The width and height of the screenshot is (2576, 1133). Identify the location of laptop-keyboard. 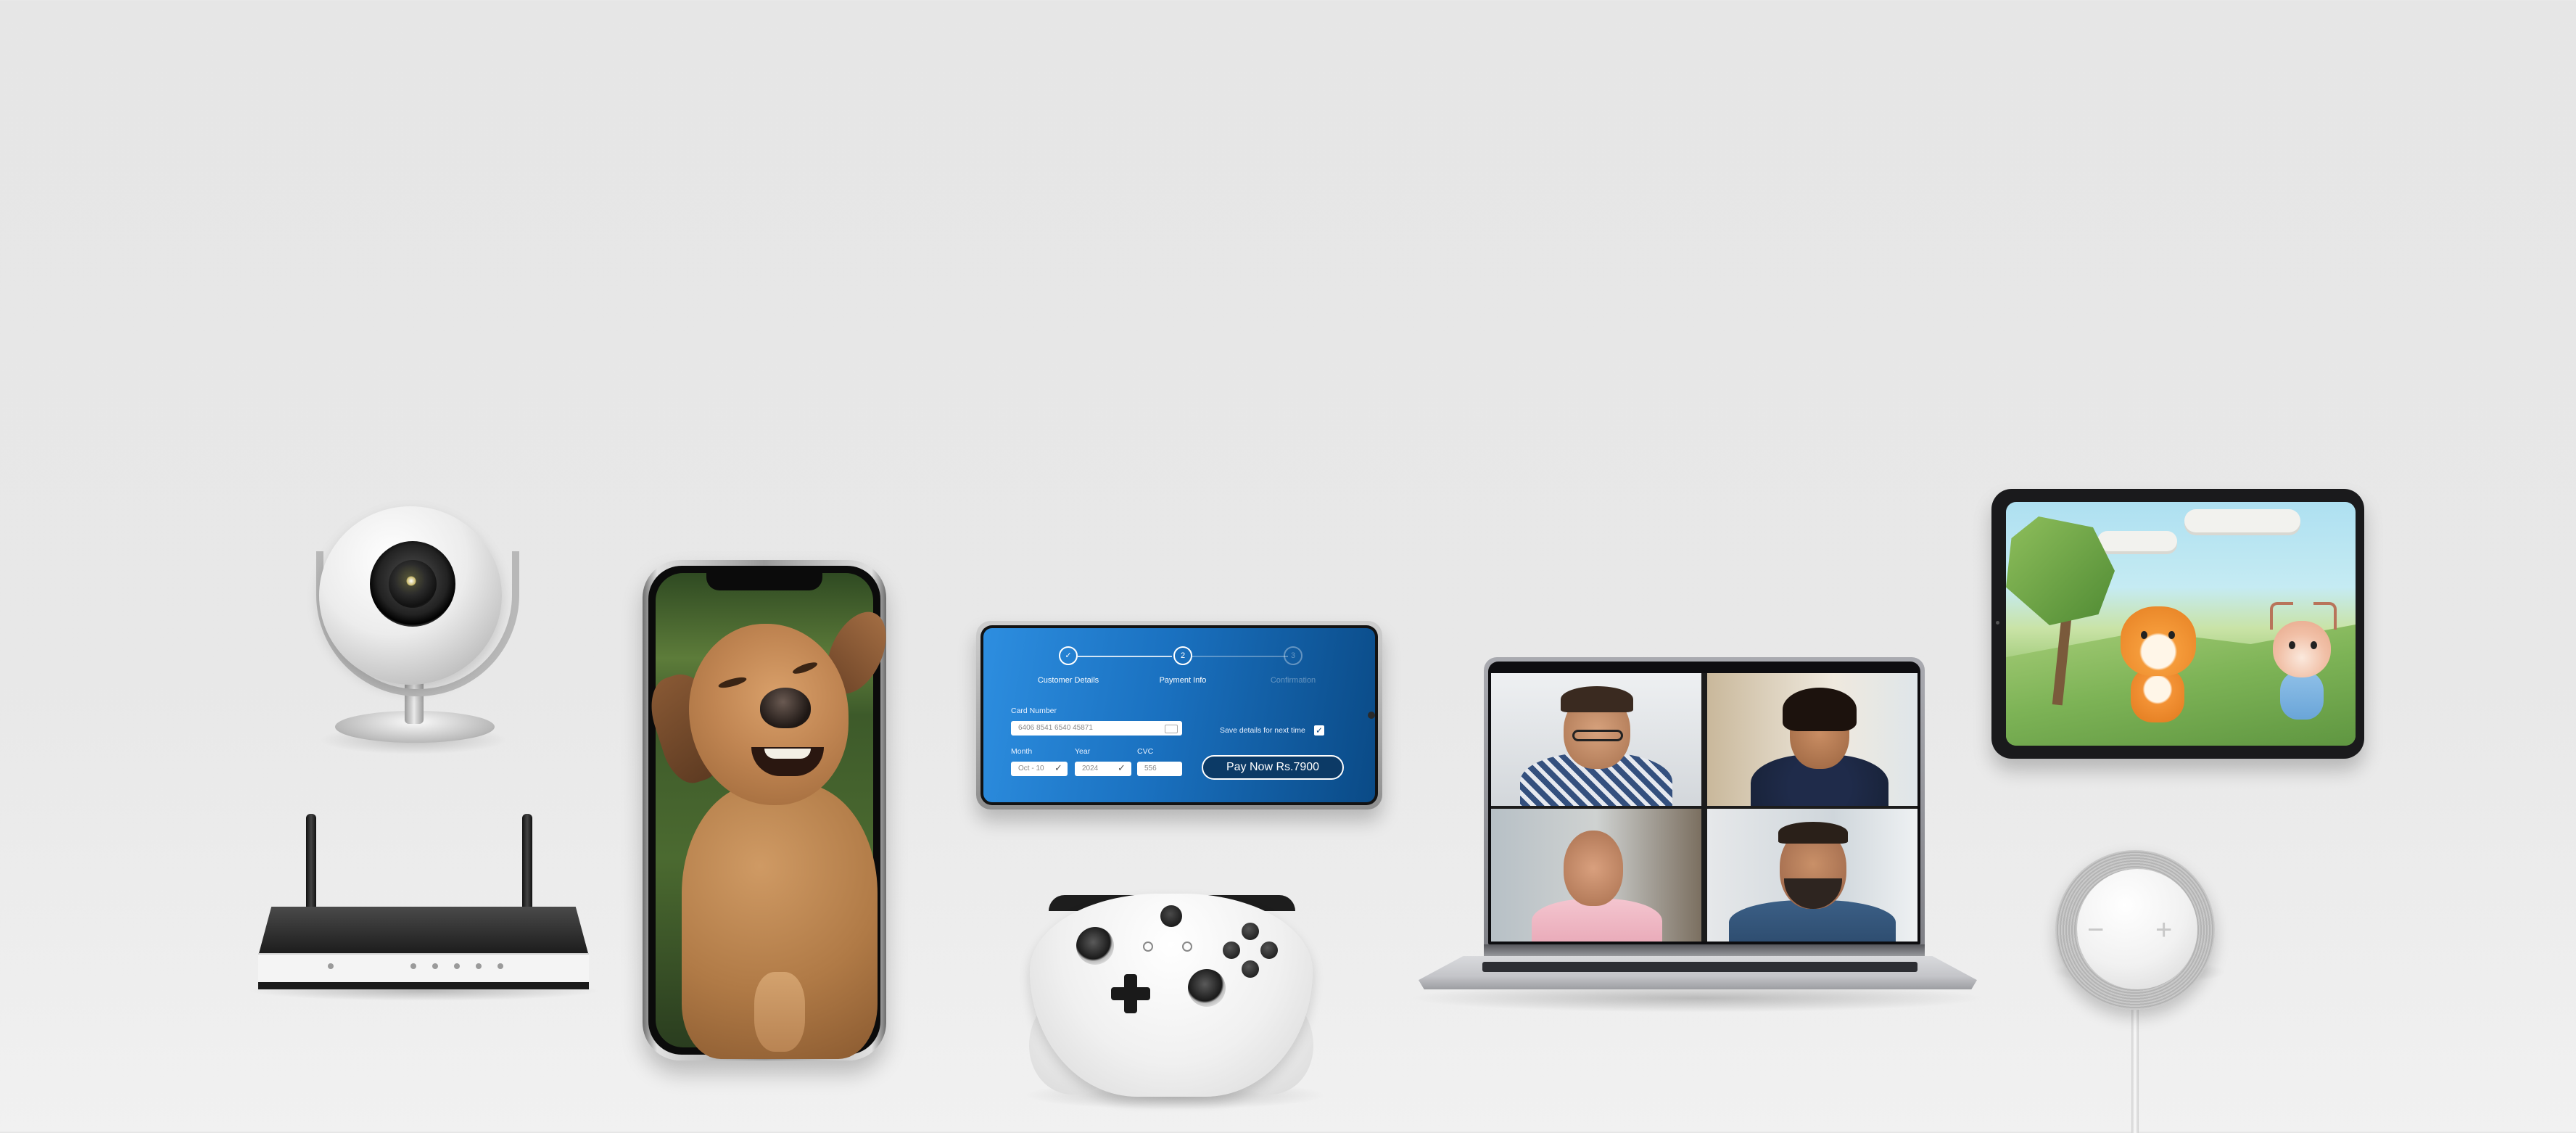
(1699, 967).